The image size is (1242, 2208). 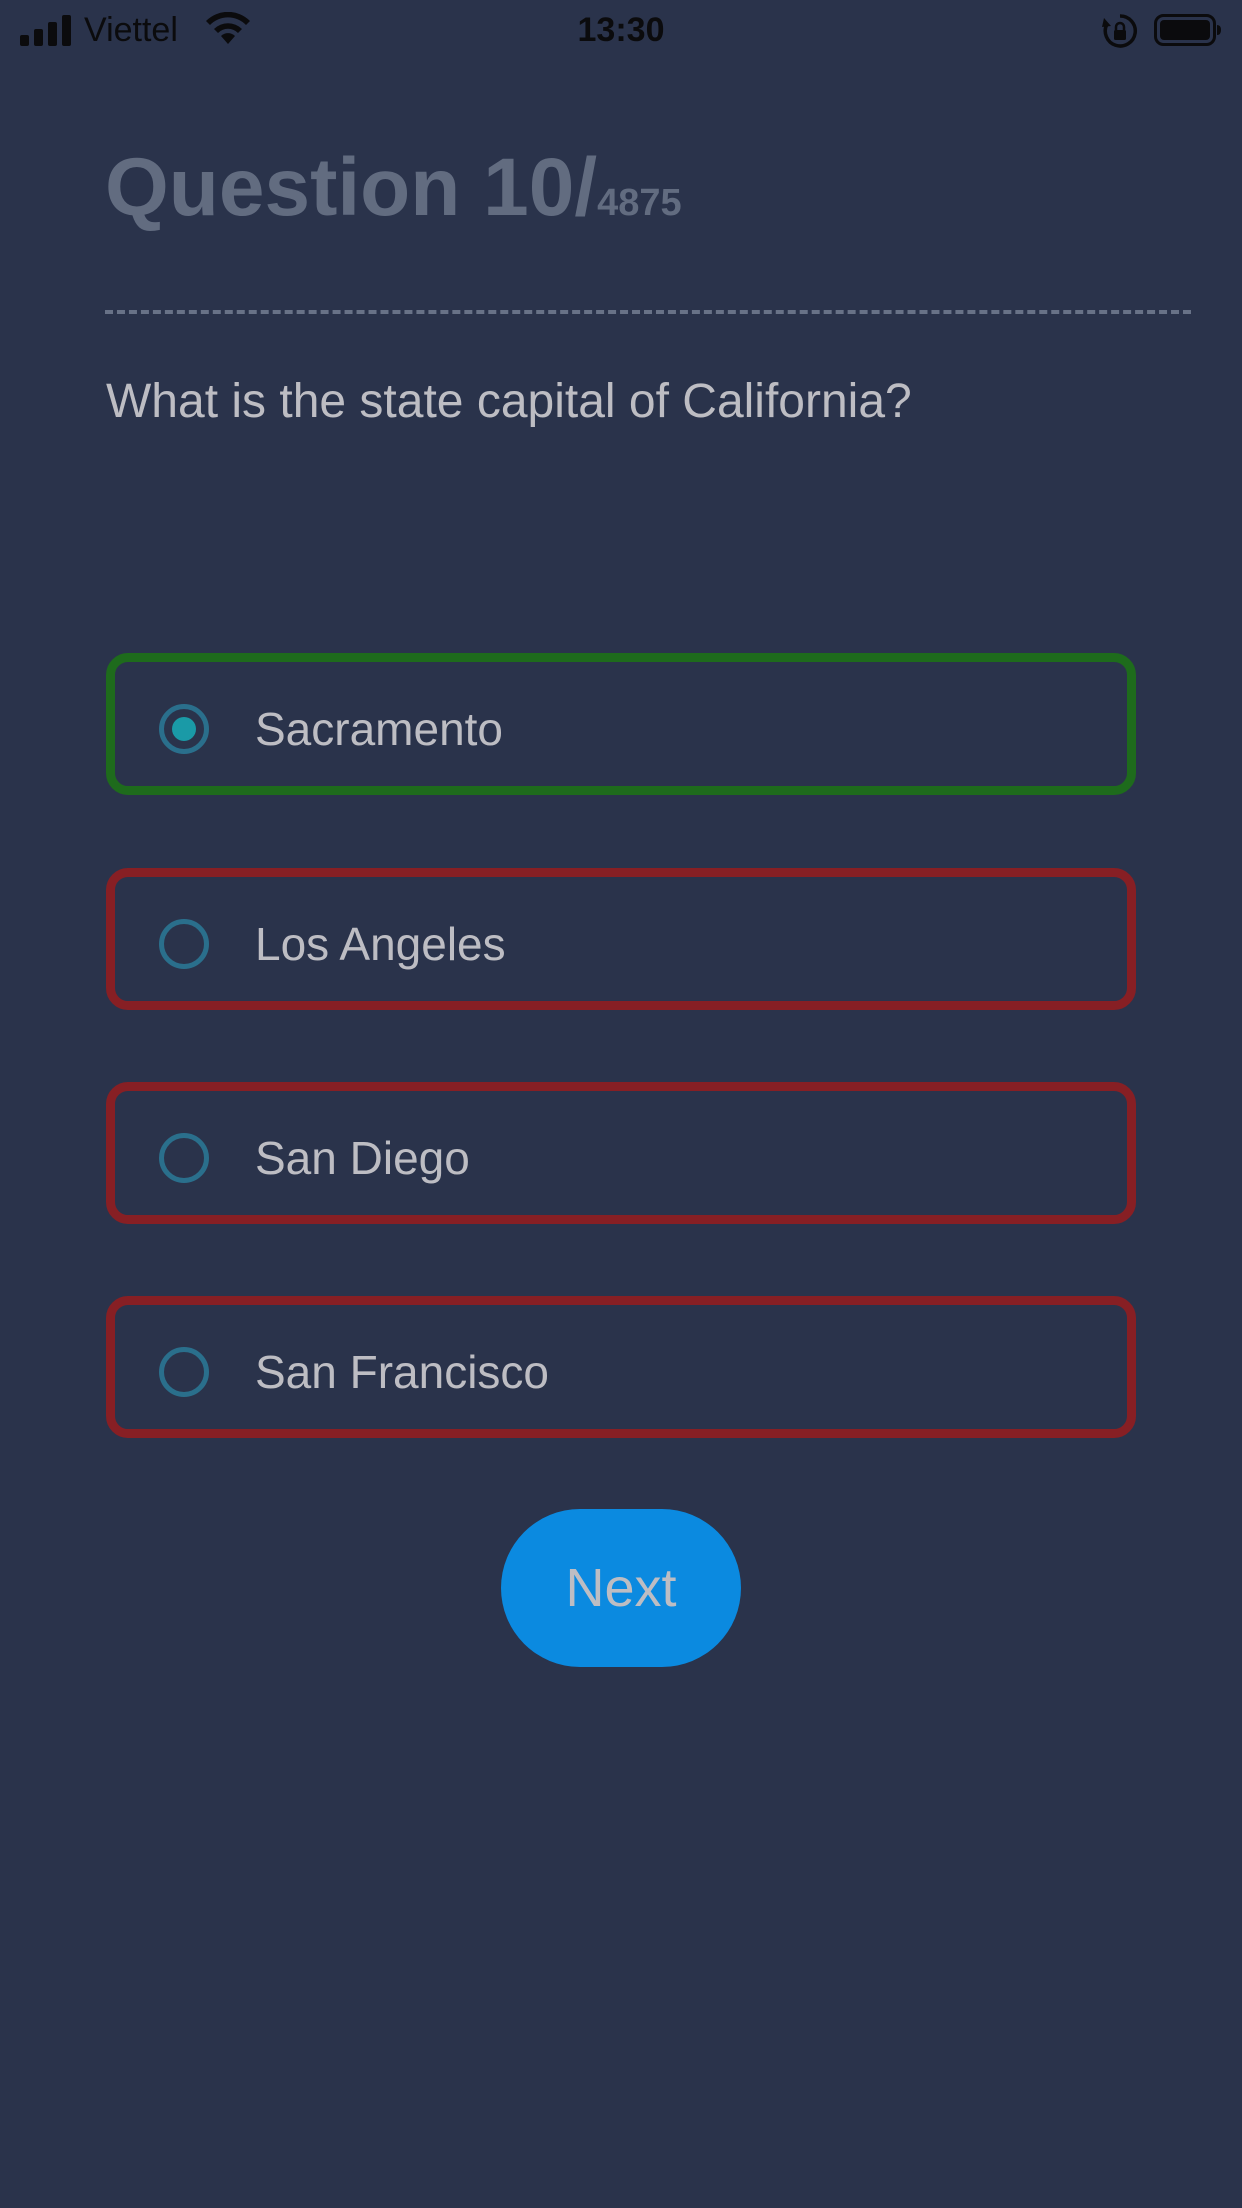 What do you see at coordinates (380, 944) in the screenshot?
I see `answer-label: Los Angeles` at bounding box center [380, 944].